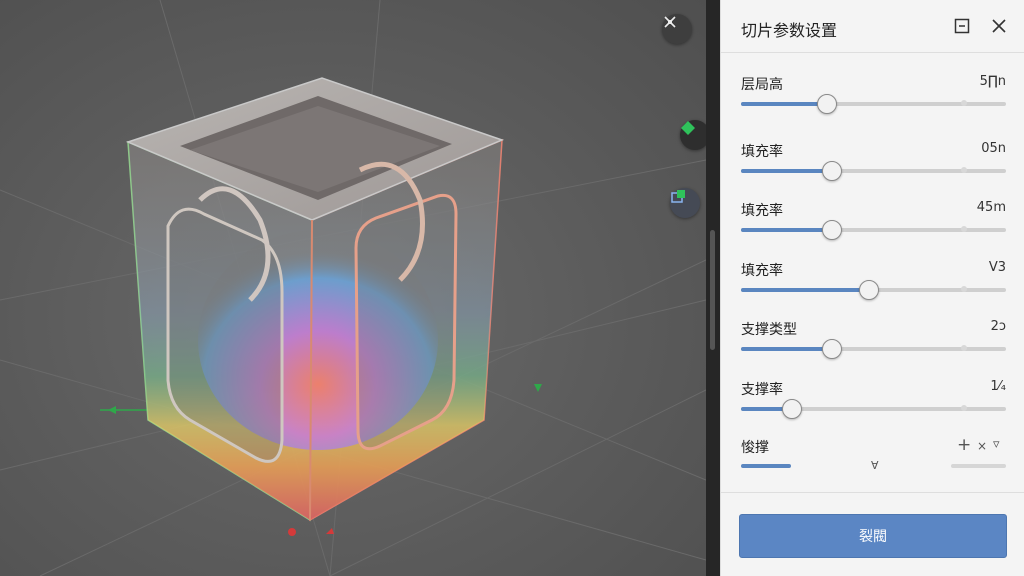  What do you see at coordinates (996, 444) in the screenshot?
I see `chevron-down-icon: ▿` at bounding box center [996, 444].